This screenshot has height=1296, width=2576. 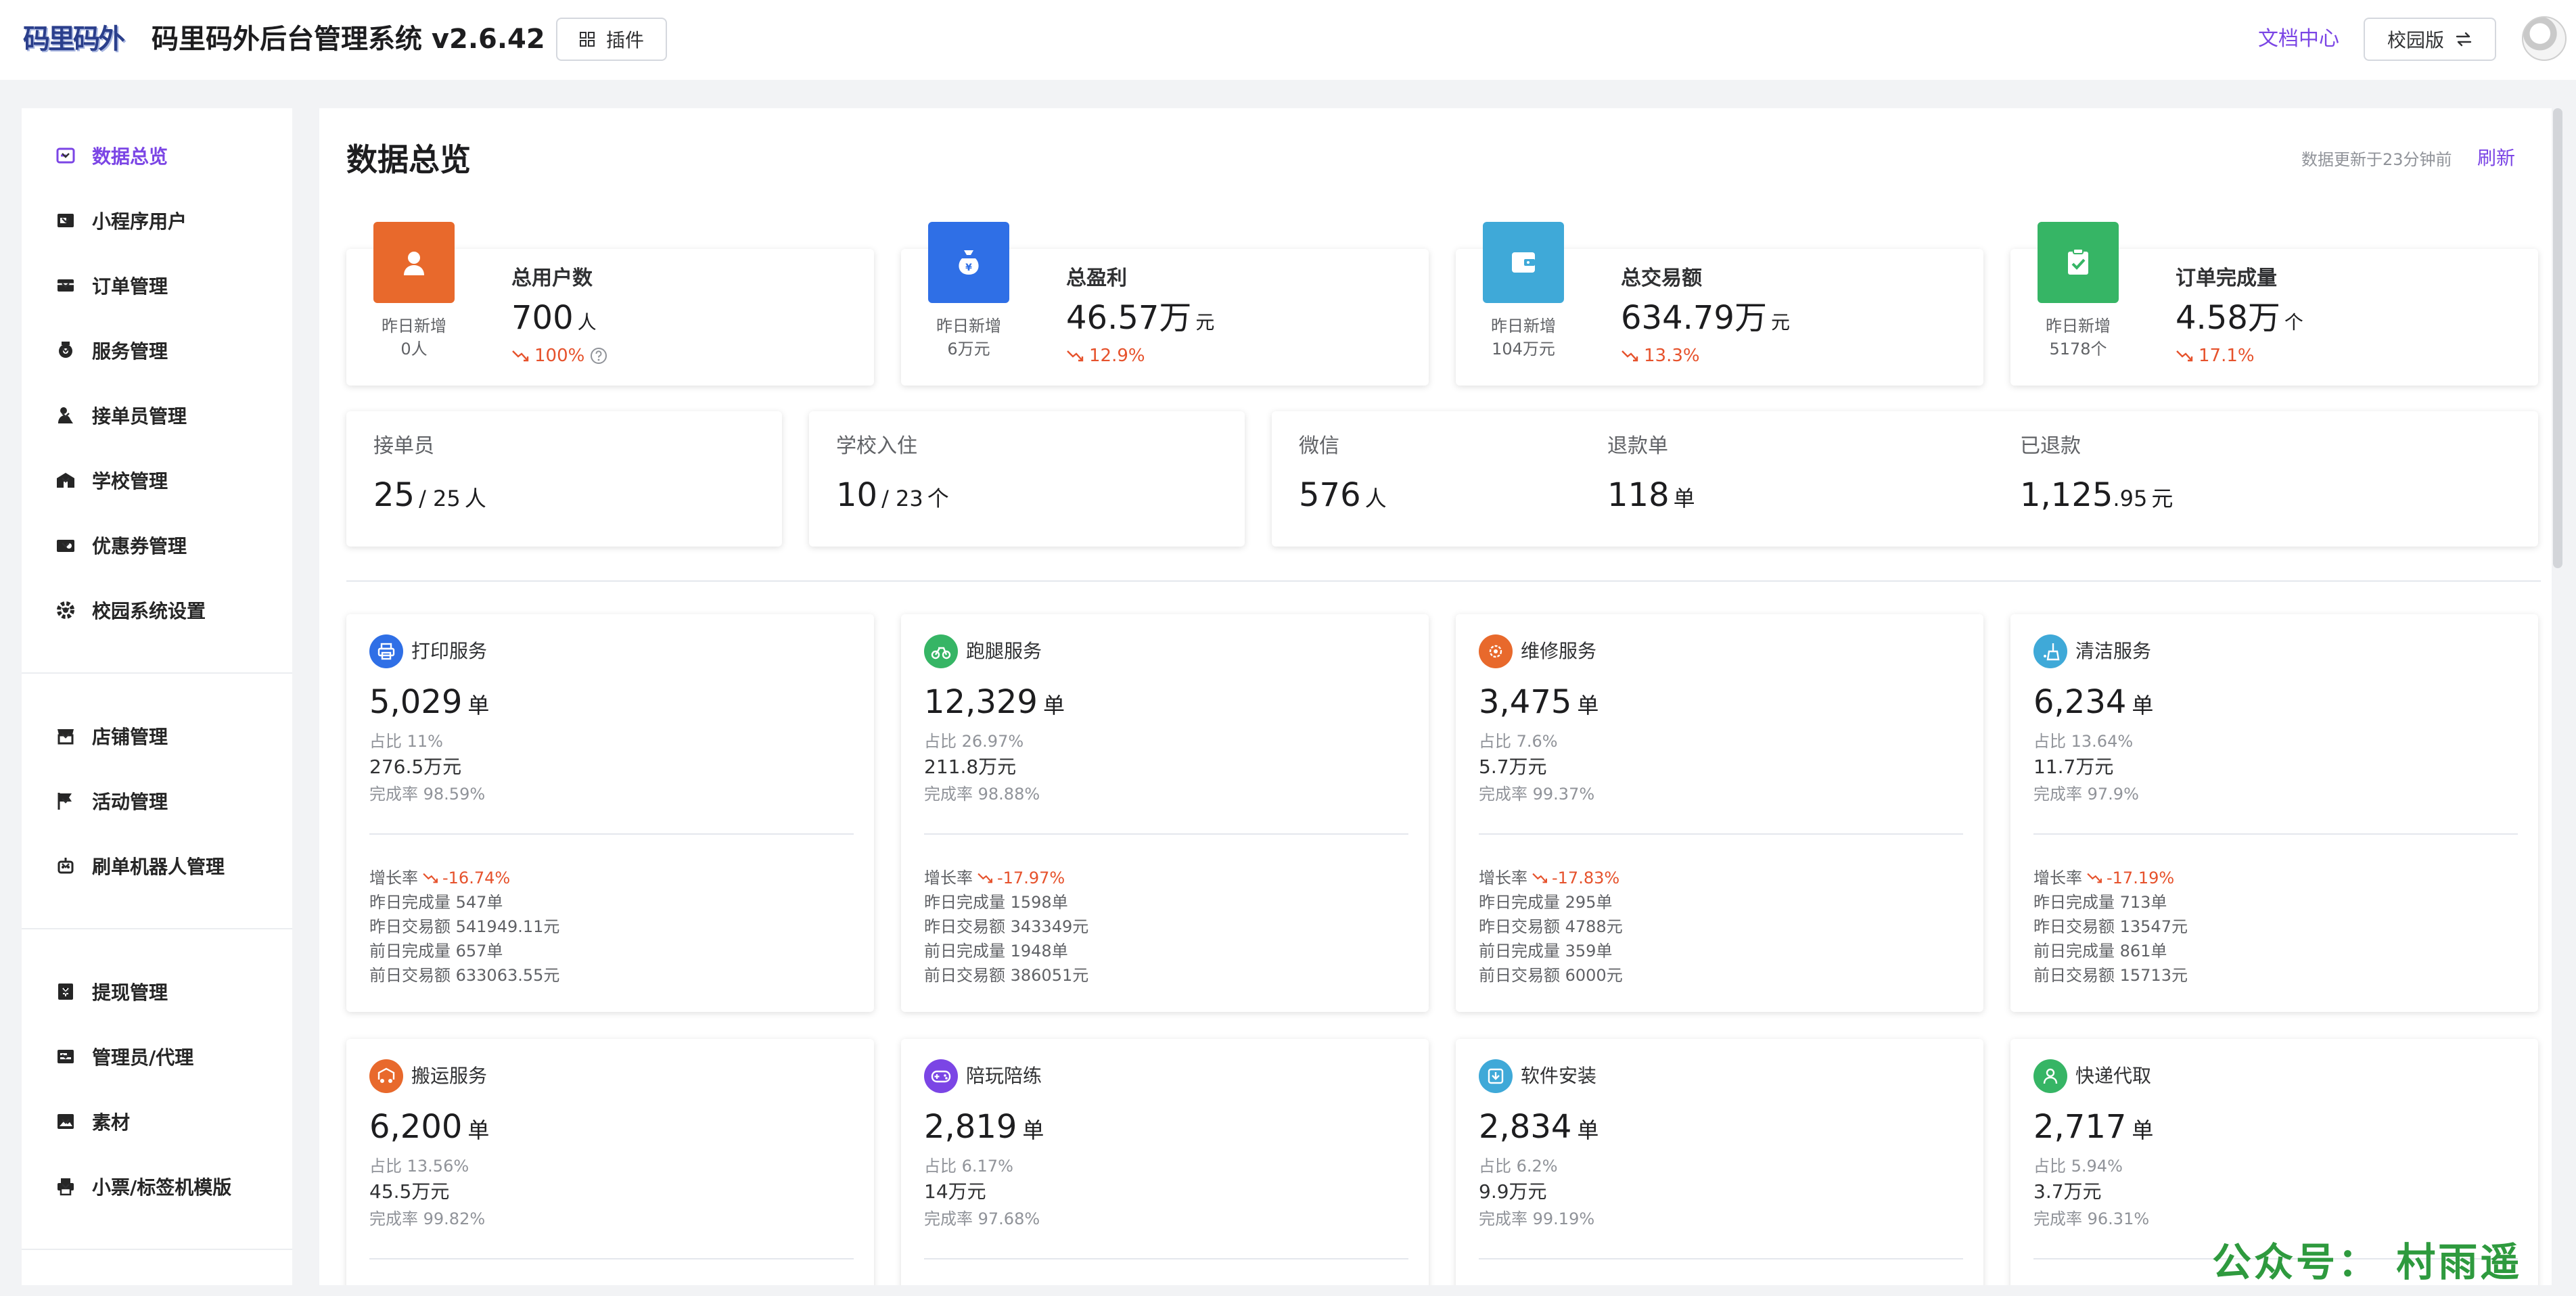 I want to click on stat-number: 46.57万, so click(x=1129, y=318).